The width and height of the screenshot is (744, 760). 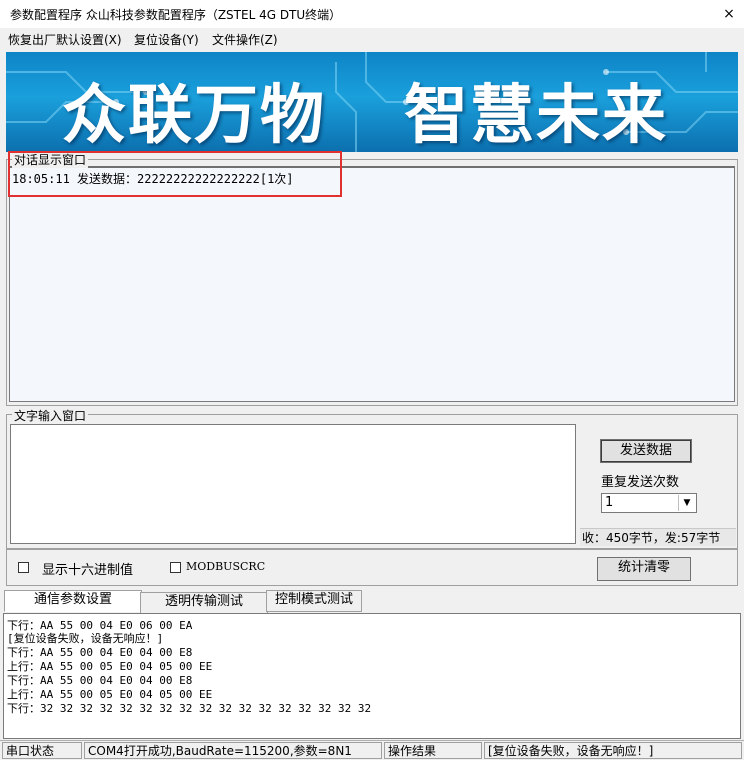 What do you see at coordinates (23, 567) in the screenshot?
I see `hex-checkbox` at bounding box center [23, 567].